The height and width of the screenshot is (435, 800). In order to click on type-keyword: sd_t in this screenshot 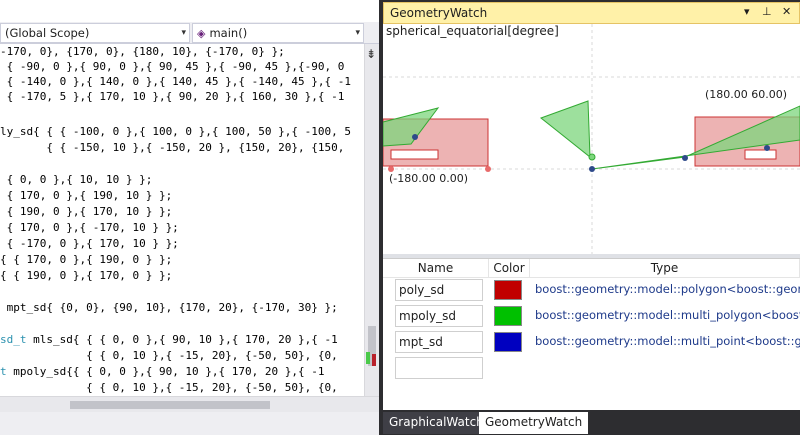, I will do `click(13, 339)`.